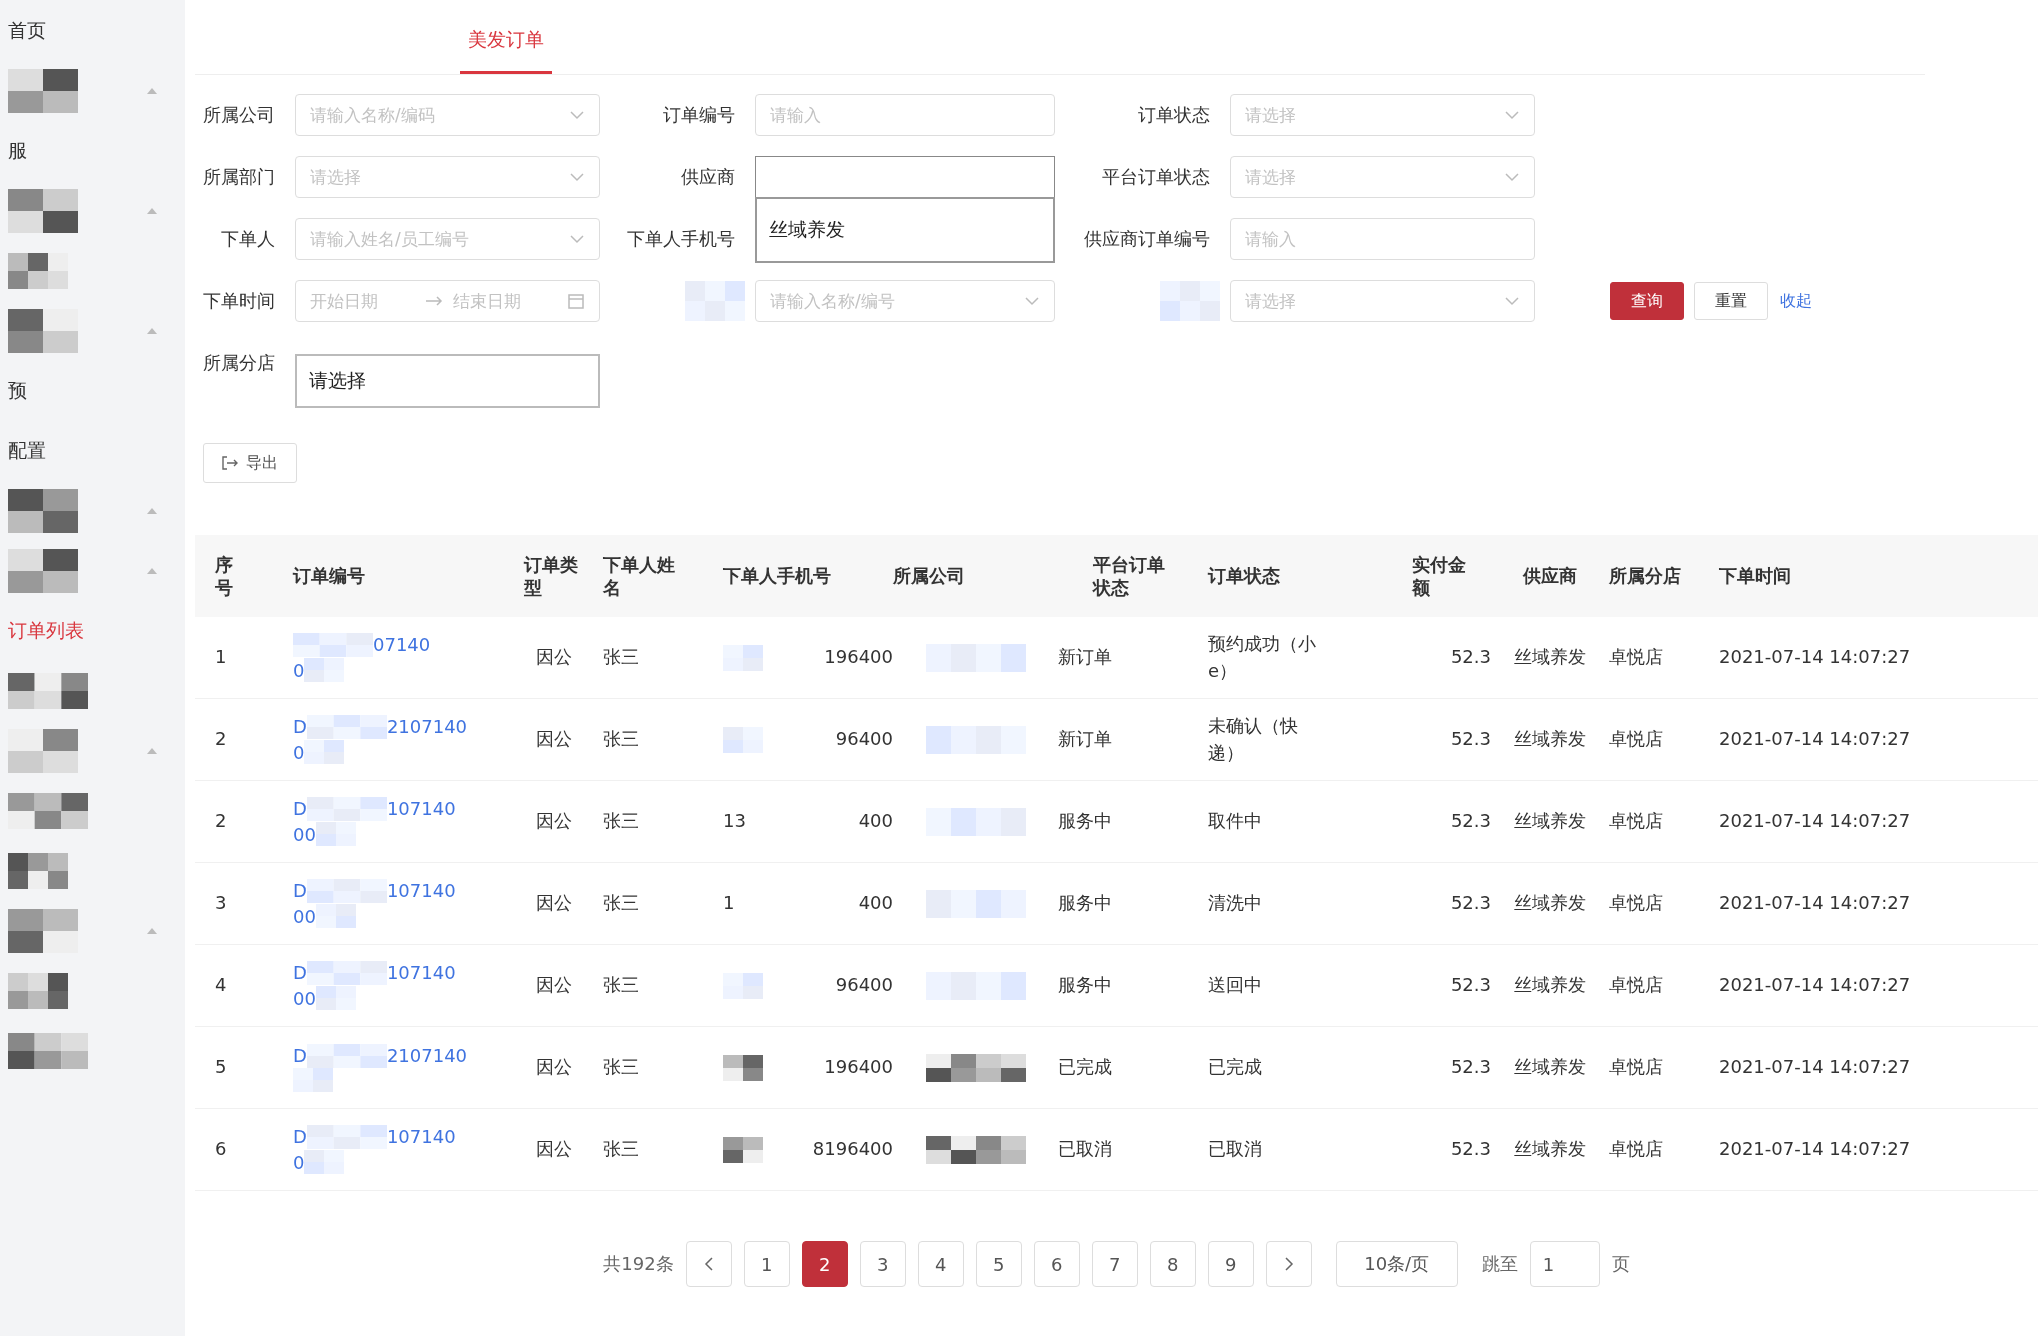  I want to click on page-button: 5, so click(998, 1264).